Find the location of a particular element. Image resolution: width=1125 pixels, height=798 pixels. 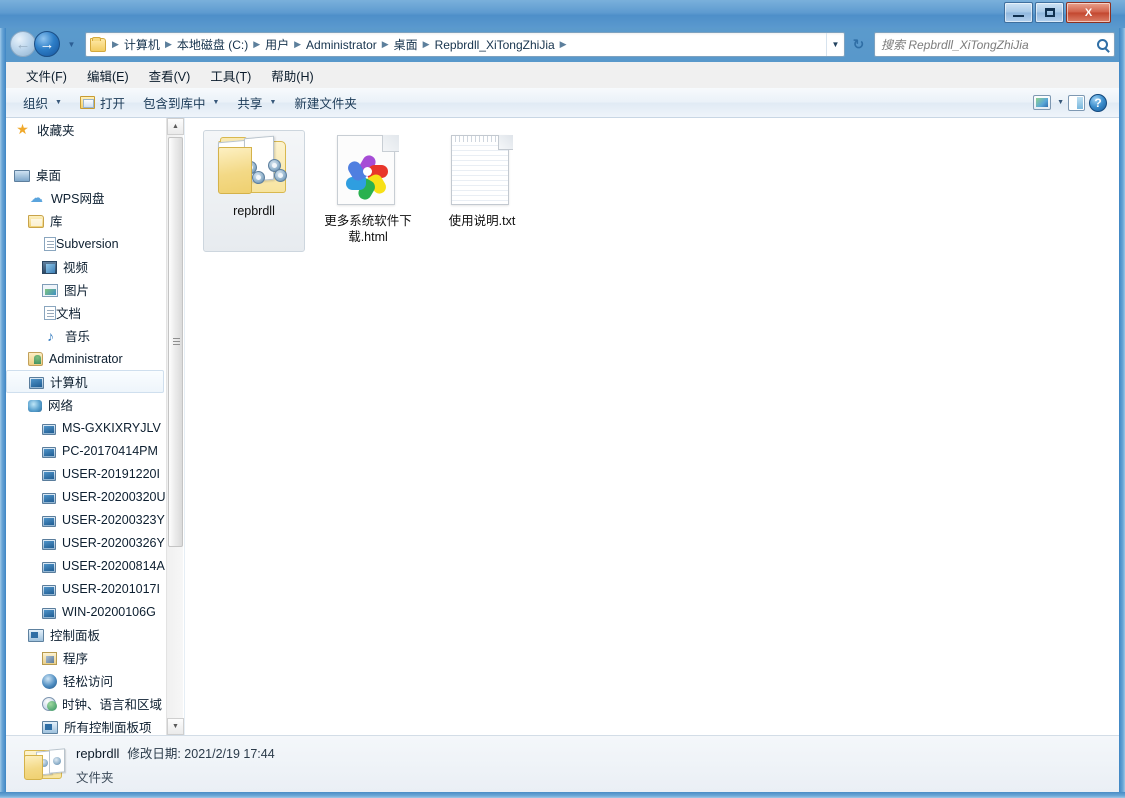

back-arrow-icon: ← is located at coordinates (23, 44).